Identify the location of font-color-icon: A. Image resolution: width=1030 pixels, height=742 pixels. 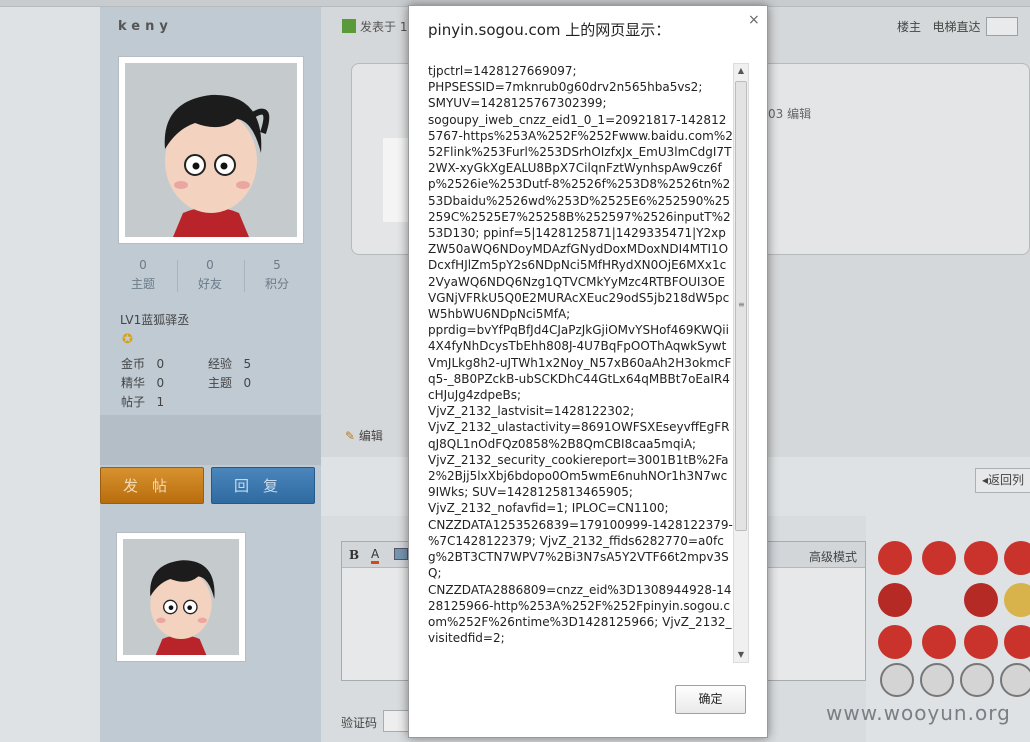
(375, 555).